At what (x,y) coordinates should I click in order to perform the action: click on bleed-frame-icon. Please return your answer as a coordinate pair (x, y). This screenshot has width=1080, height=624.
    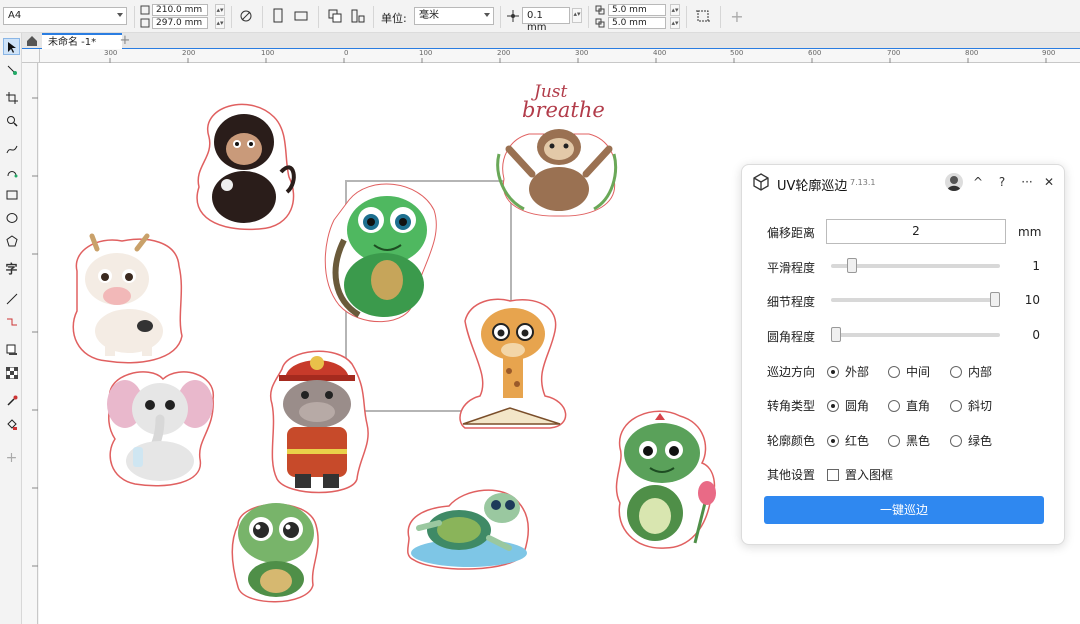
    Looking at the image, I should click on (703, 16).